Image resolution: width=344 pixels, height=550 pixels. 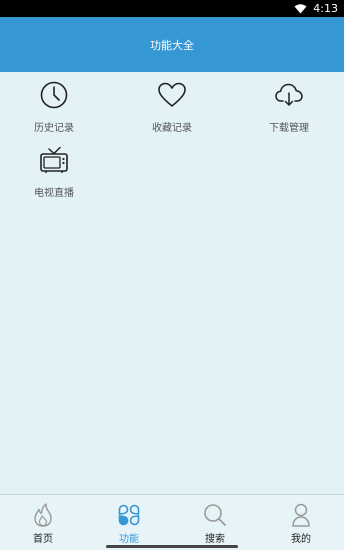 What do you see at coordinates (300, 9) in the screenshot?
I see `wifi-icon` at bounding box center [300, 9].